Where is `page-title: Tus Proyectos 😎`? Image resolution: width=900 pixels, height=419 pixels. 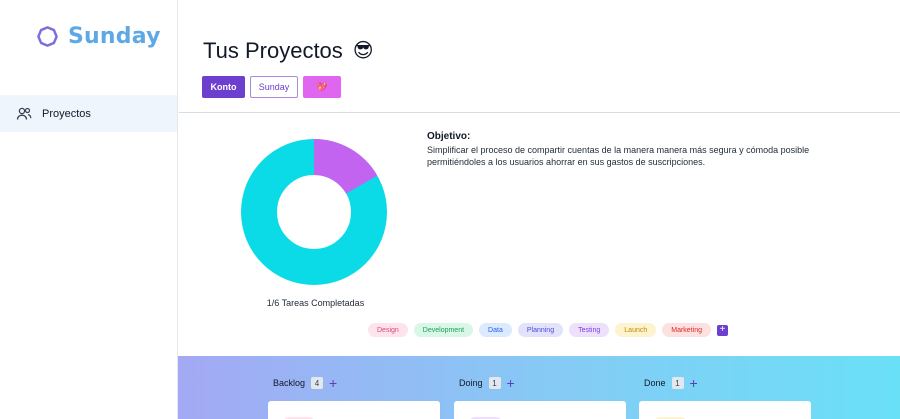 page-title: Tus Proyectos 😎 is located at coordinates (288, 51).